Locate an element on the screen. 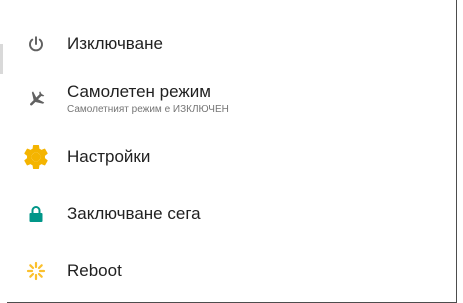 The width and height of the screenshot is (463, 303). background-edge is located at coordinates (1, 59).